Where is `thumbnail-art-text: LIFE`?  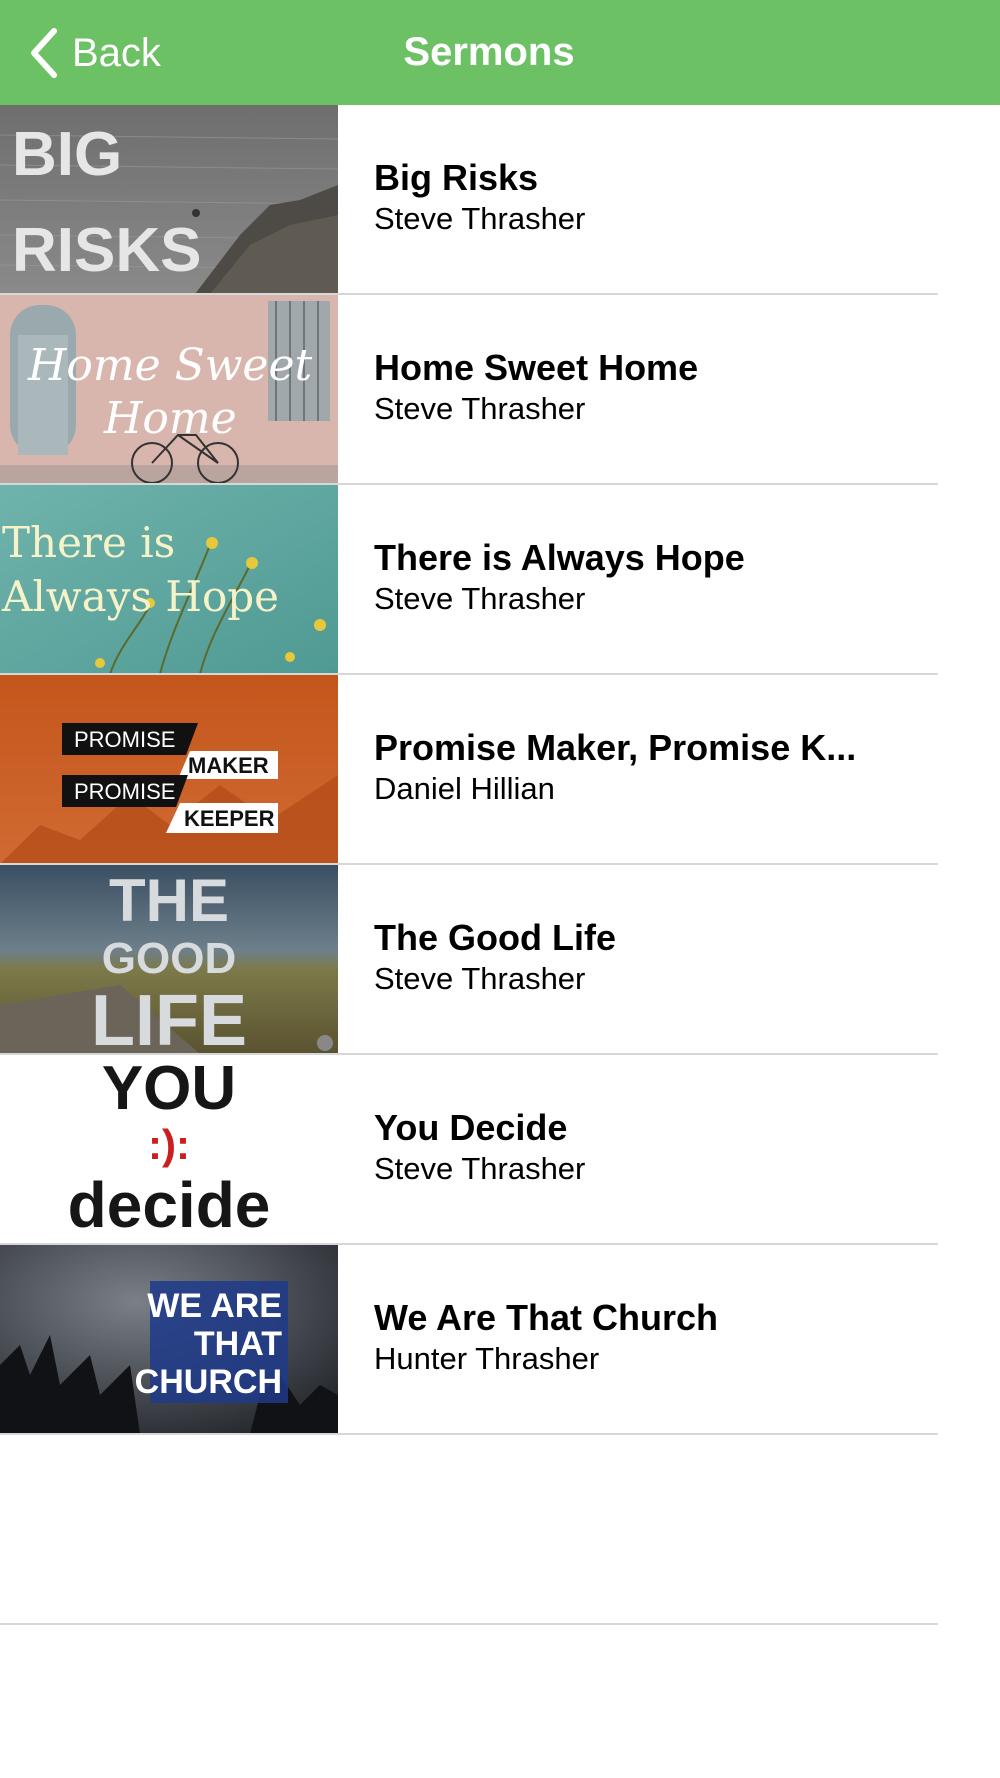 thumbnail-art-text: LIFE is located at coordinates (169, 1017).